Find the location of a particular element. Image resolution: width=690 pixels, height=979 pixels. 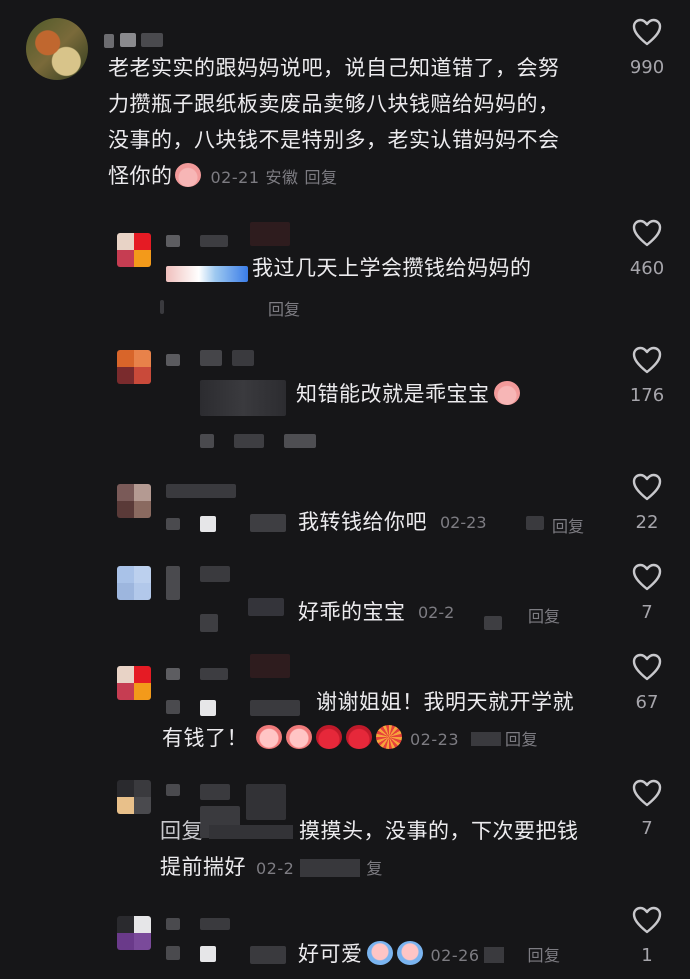

comment-text: 我转钱给你吧 is located at coordinates (362, 522).